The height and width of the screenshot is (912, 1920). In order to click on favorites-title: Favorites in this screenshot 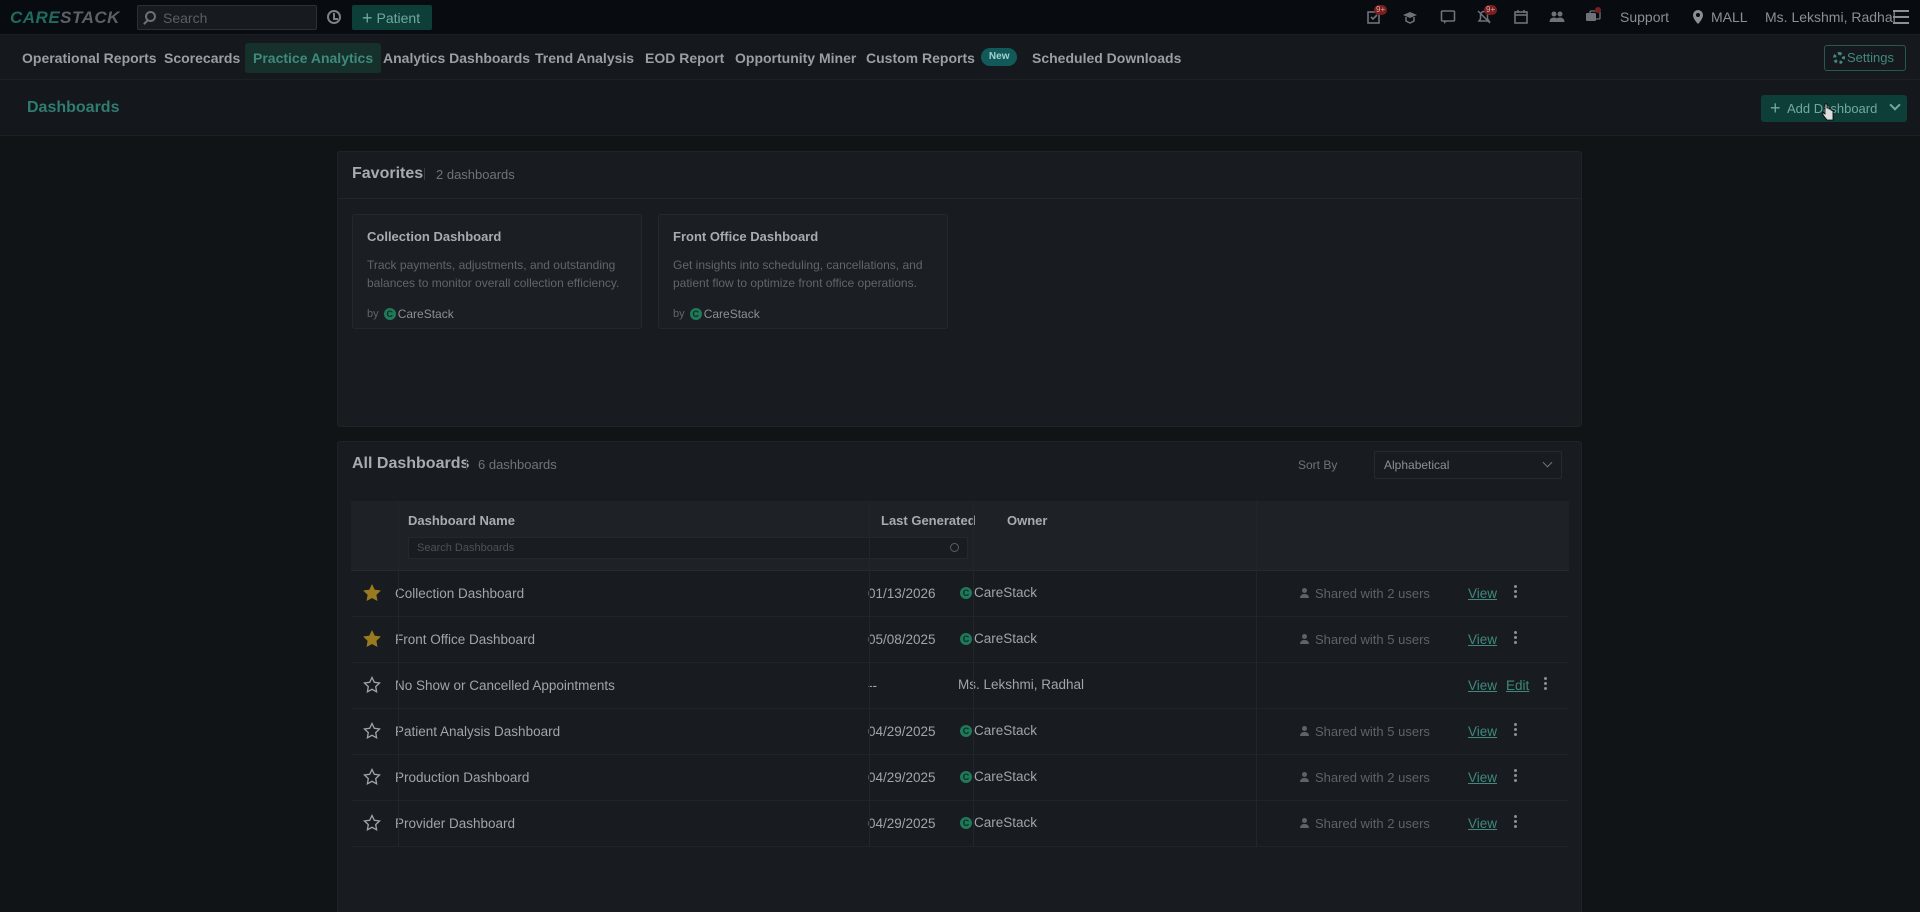, I will do `click(388, 173)`.